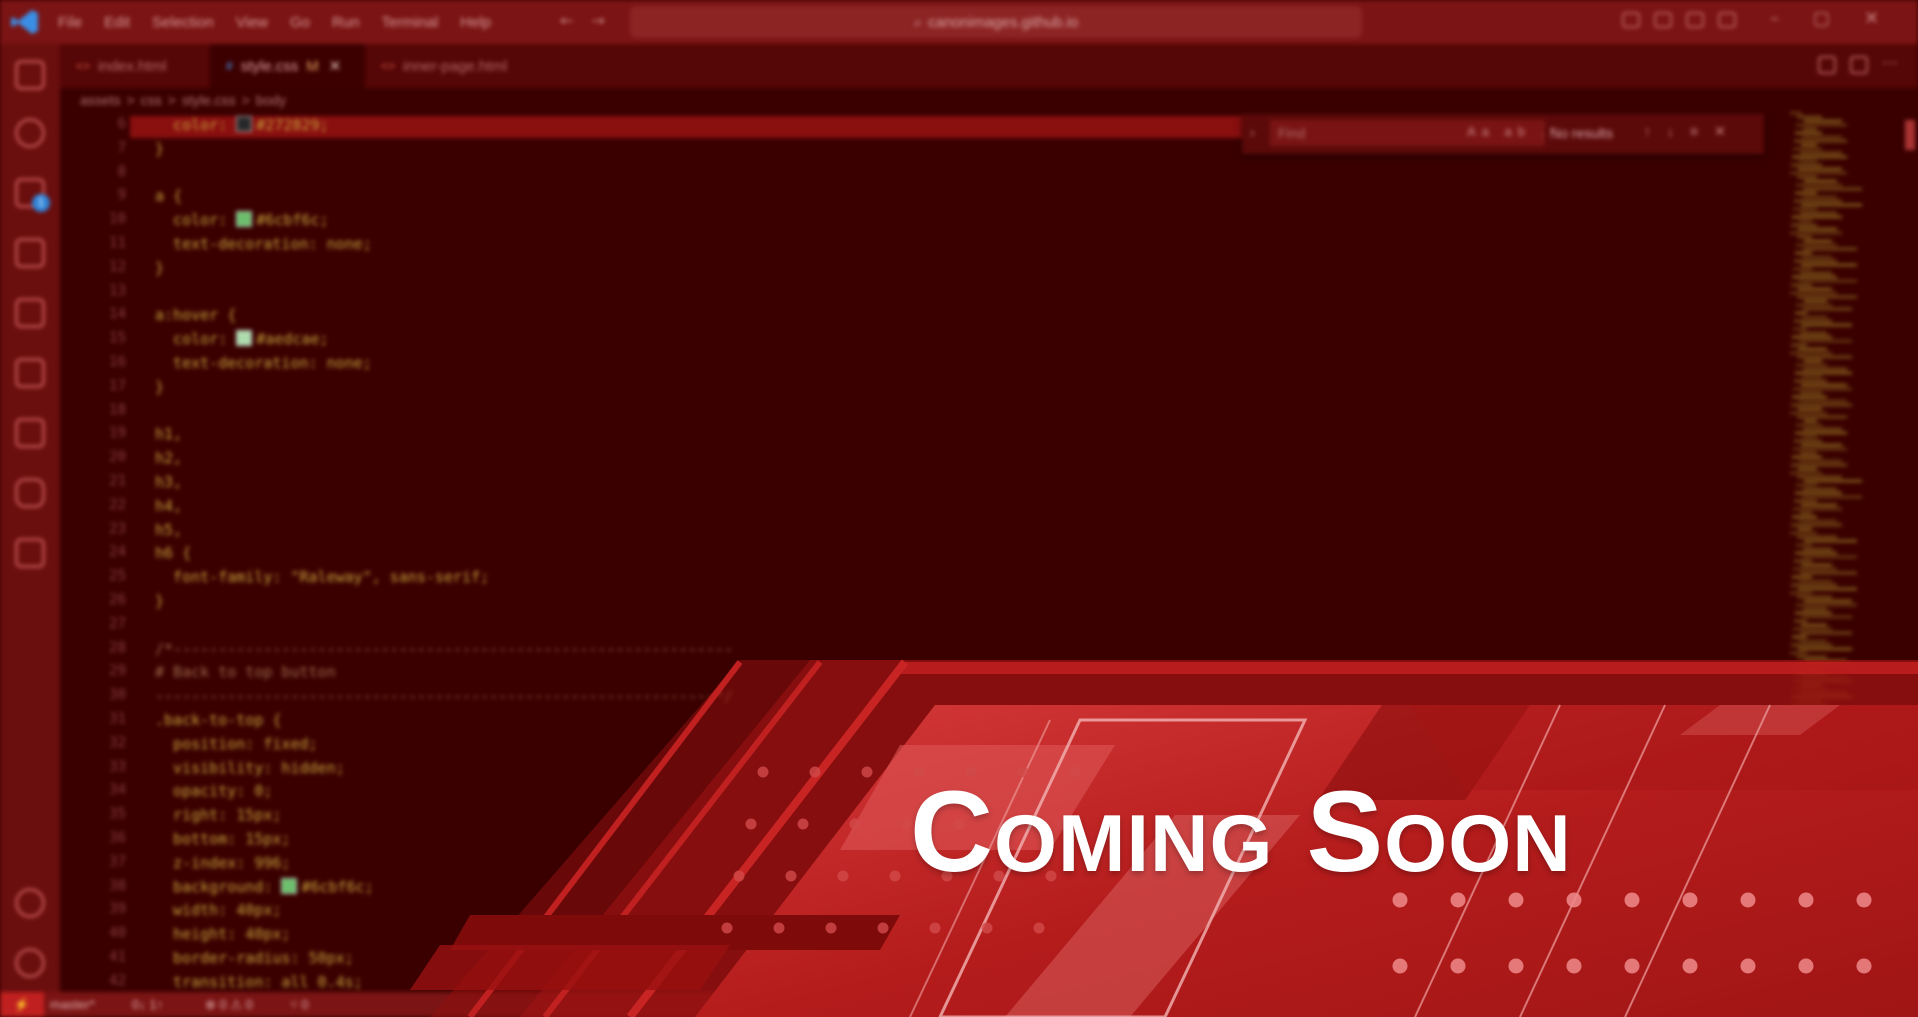 The width and height of the screenshot is (1918, 1017). Describe the element at coordinates (570, 967) in the screenshot. I see `banner-accent-band` at that location.